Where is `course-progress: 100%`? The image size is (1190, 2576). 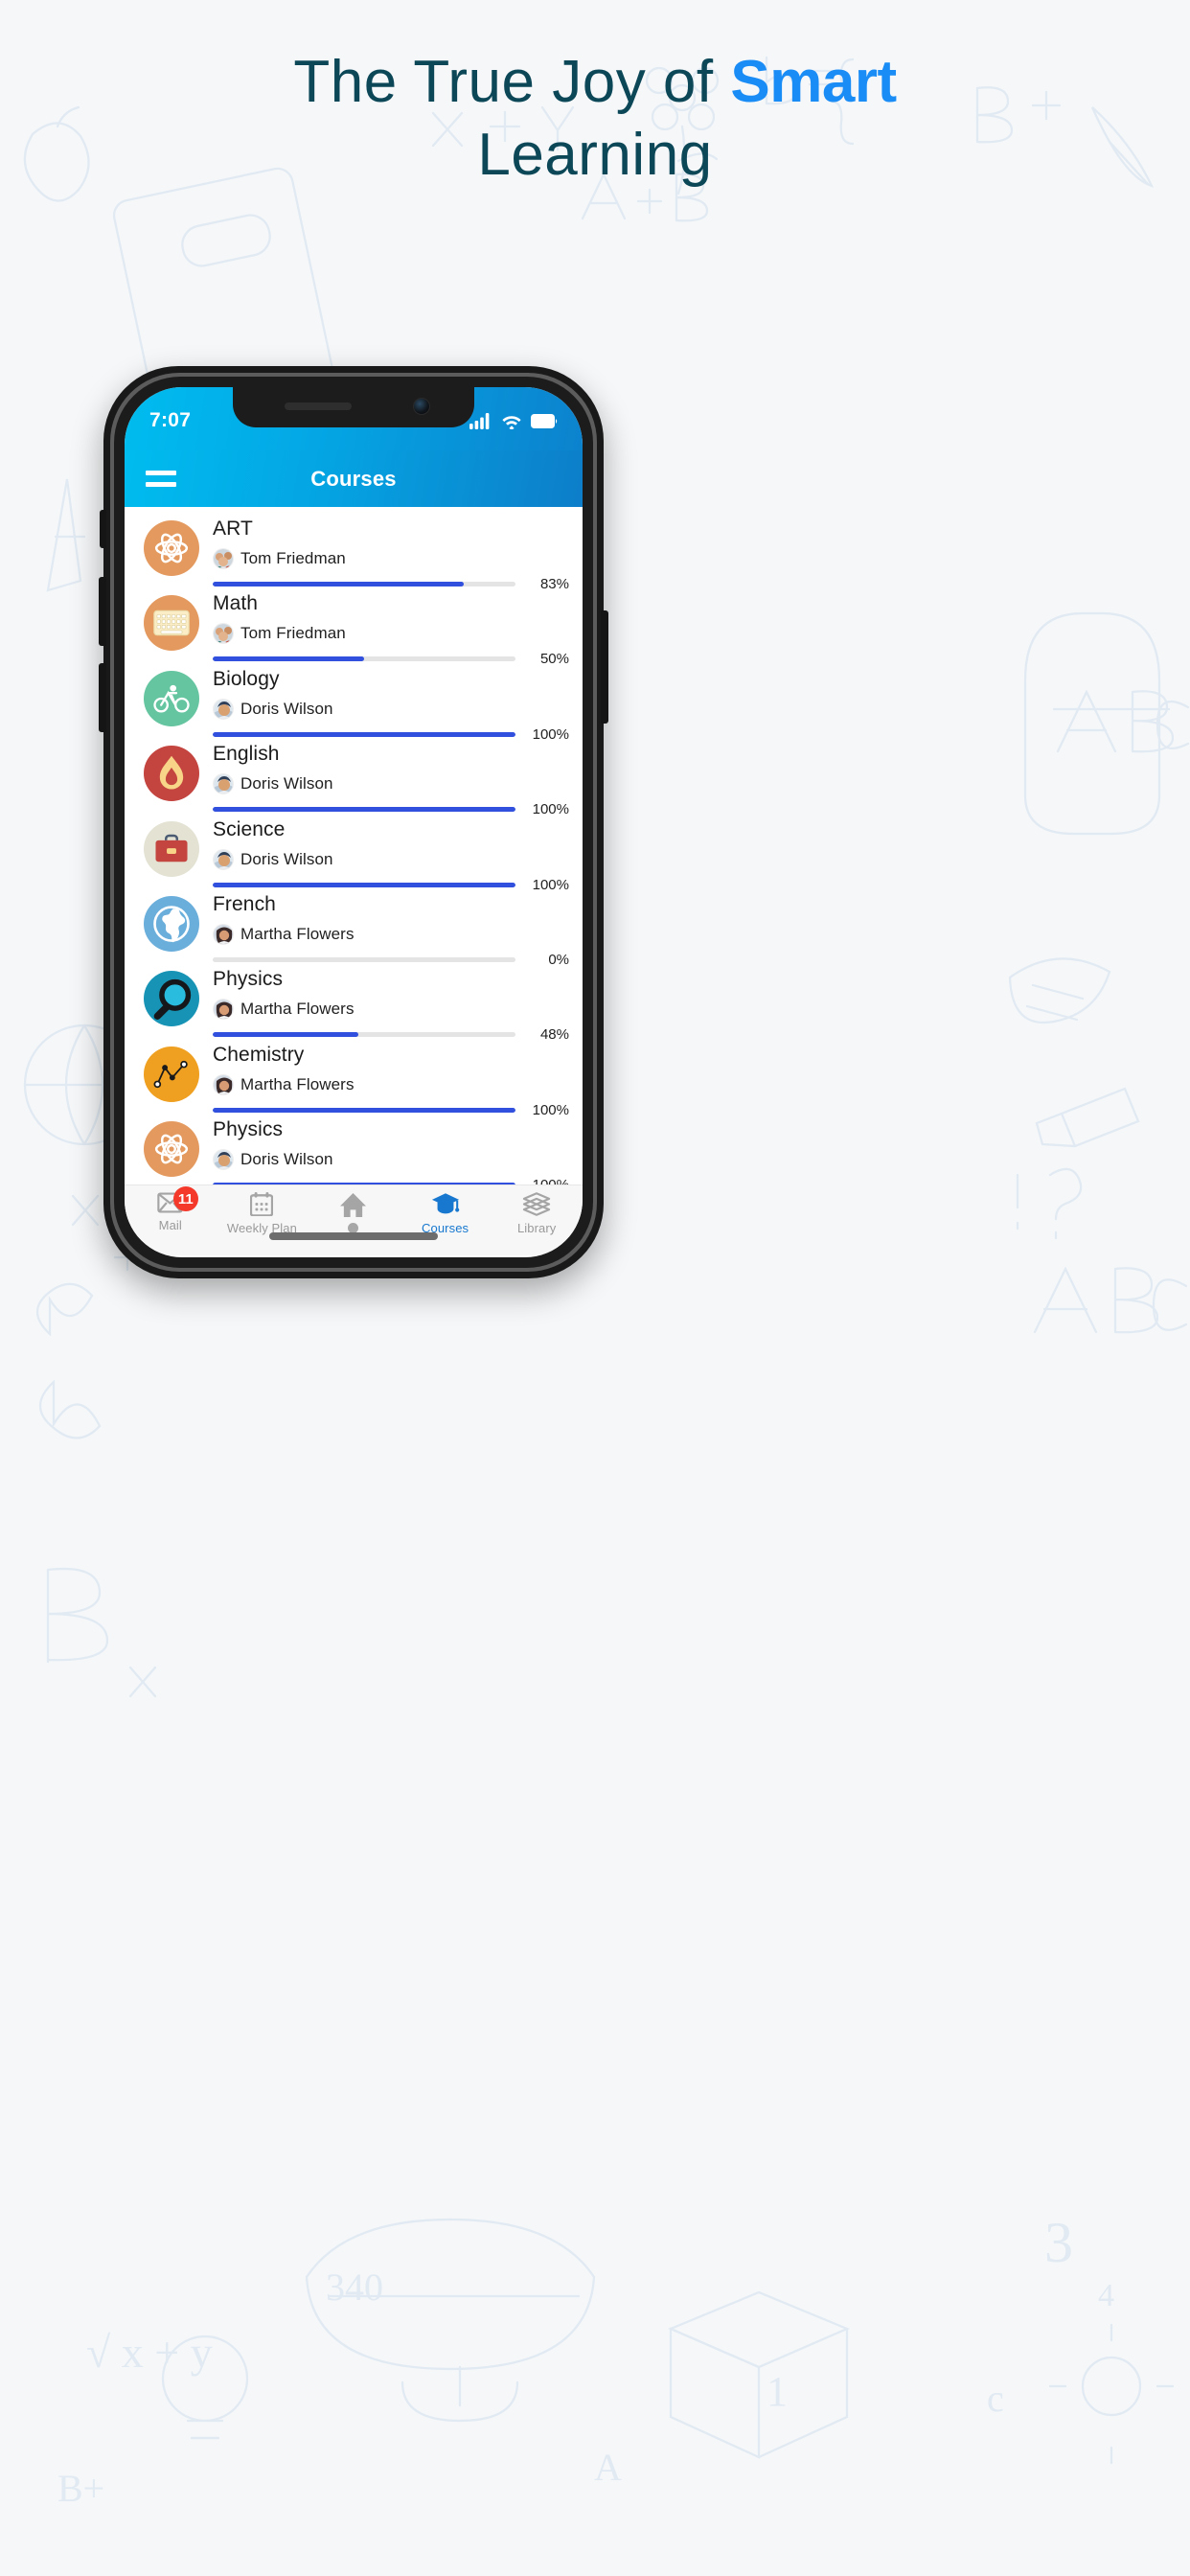 course-progress: 100% is located at coordinates (391, 1180).